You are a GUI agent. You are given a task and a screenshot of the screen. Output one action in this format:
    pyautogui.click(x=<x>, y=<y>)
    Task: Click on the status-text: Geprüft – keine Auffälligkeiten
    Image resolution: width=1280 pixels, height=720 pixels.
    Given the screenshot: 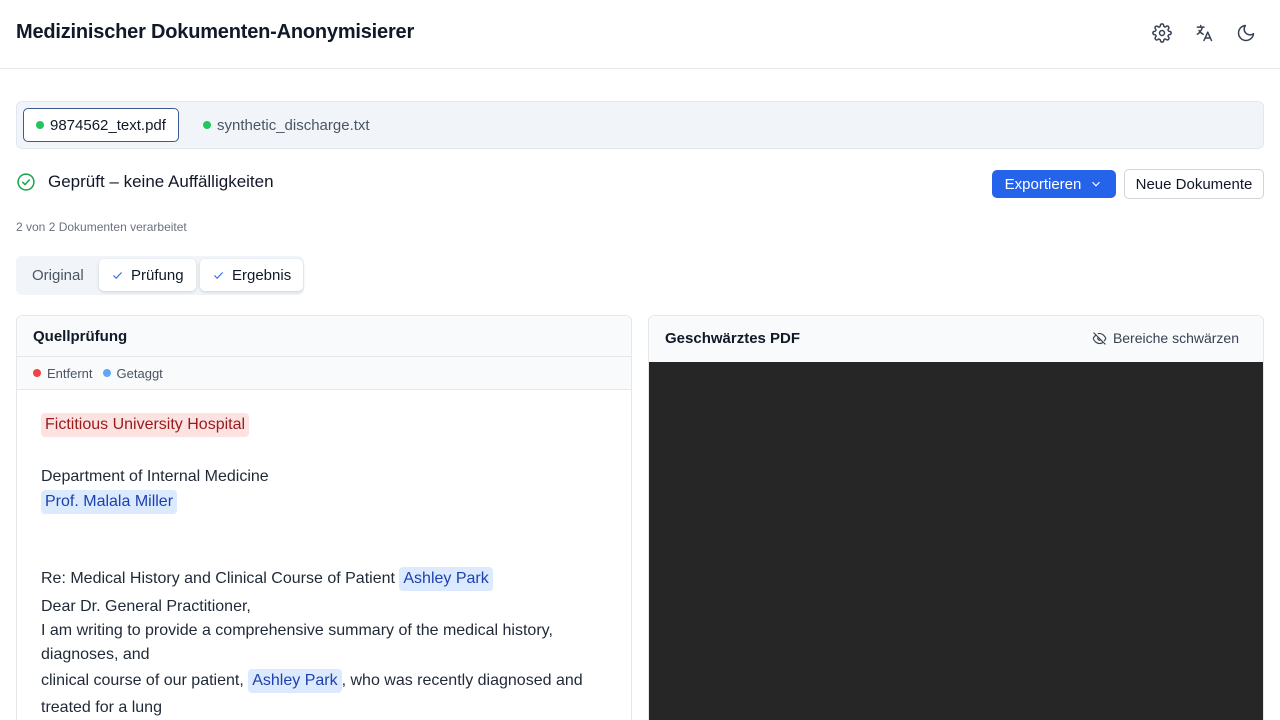 What is the action you would take?
    pyautogui.click(x=161, y=181)
    